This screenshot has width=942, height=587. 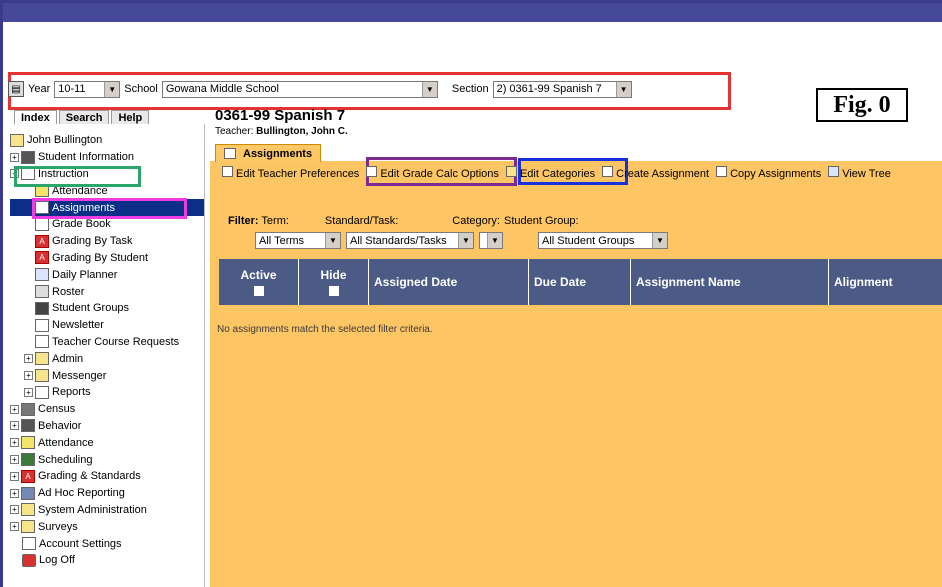 I want to click on edit-teacher-preferences-link: Edit Teacher Preferences, so click(x=290, y=173).